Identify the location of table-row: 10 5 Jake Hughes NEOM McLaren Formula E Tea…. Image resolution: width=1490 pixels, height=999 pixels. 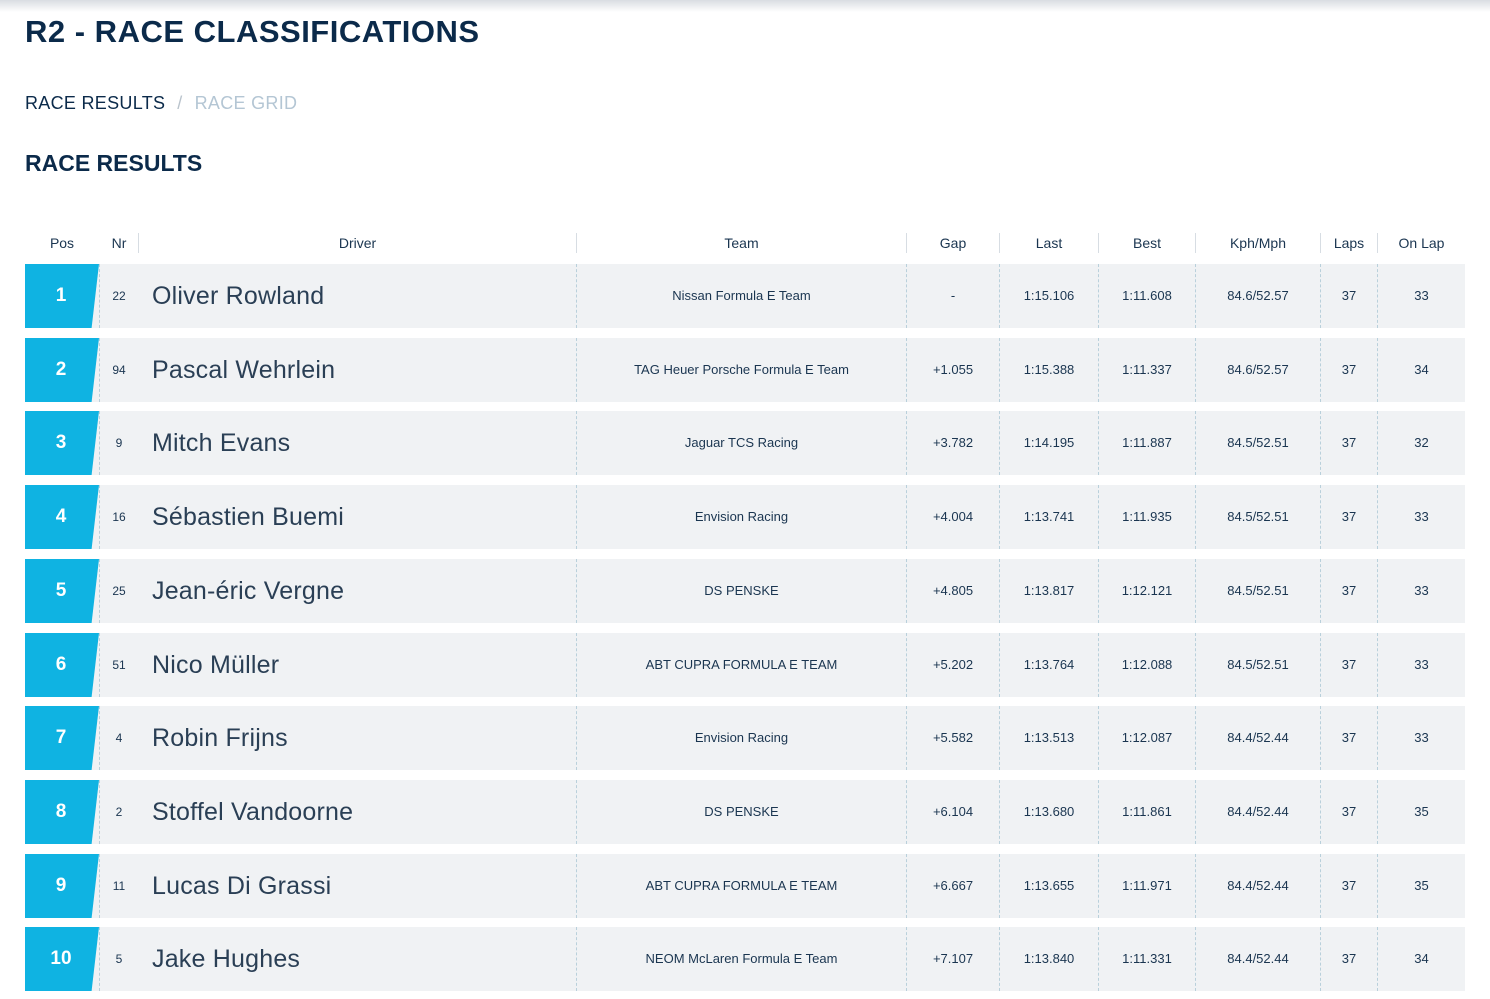
(745, 959).